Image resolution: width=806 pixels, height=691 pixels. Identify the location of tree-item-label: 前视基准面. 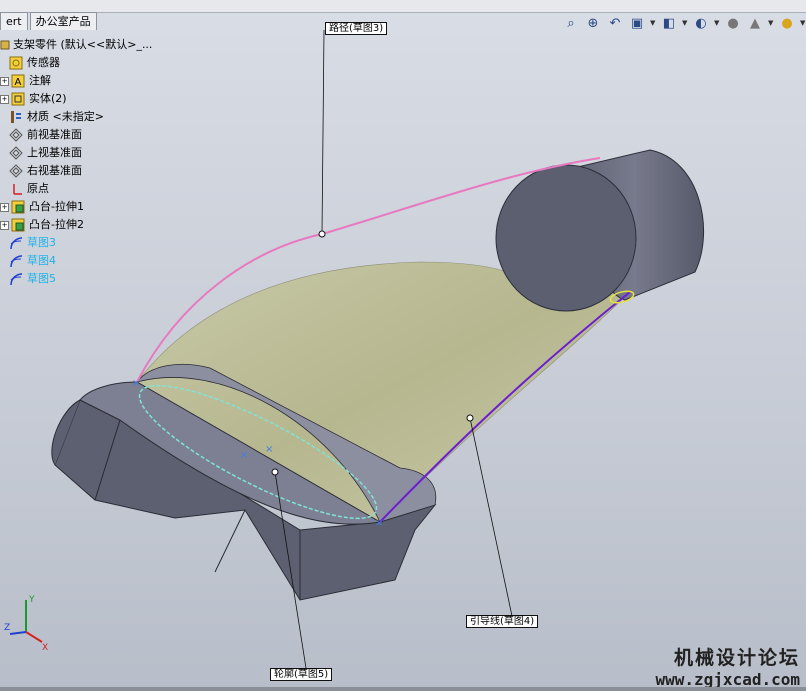
(54, 134).